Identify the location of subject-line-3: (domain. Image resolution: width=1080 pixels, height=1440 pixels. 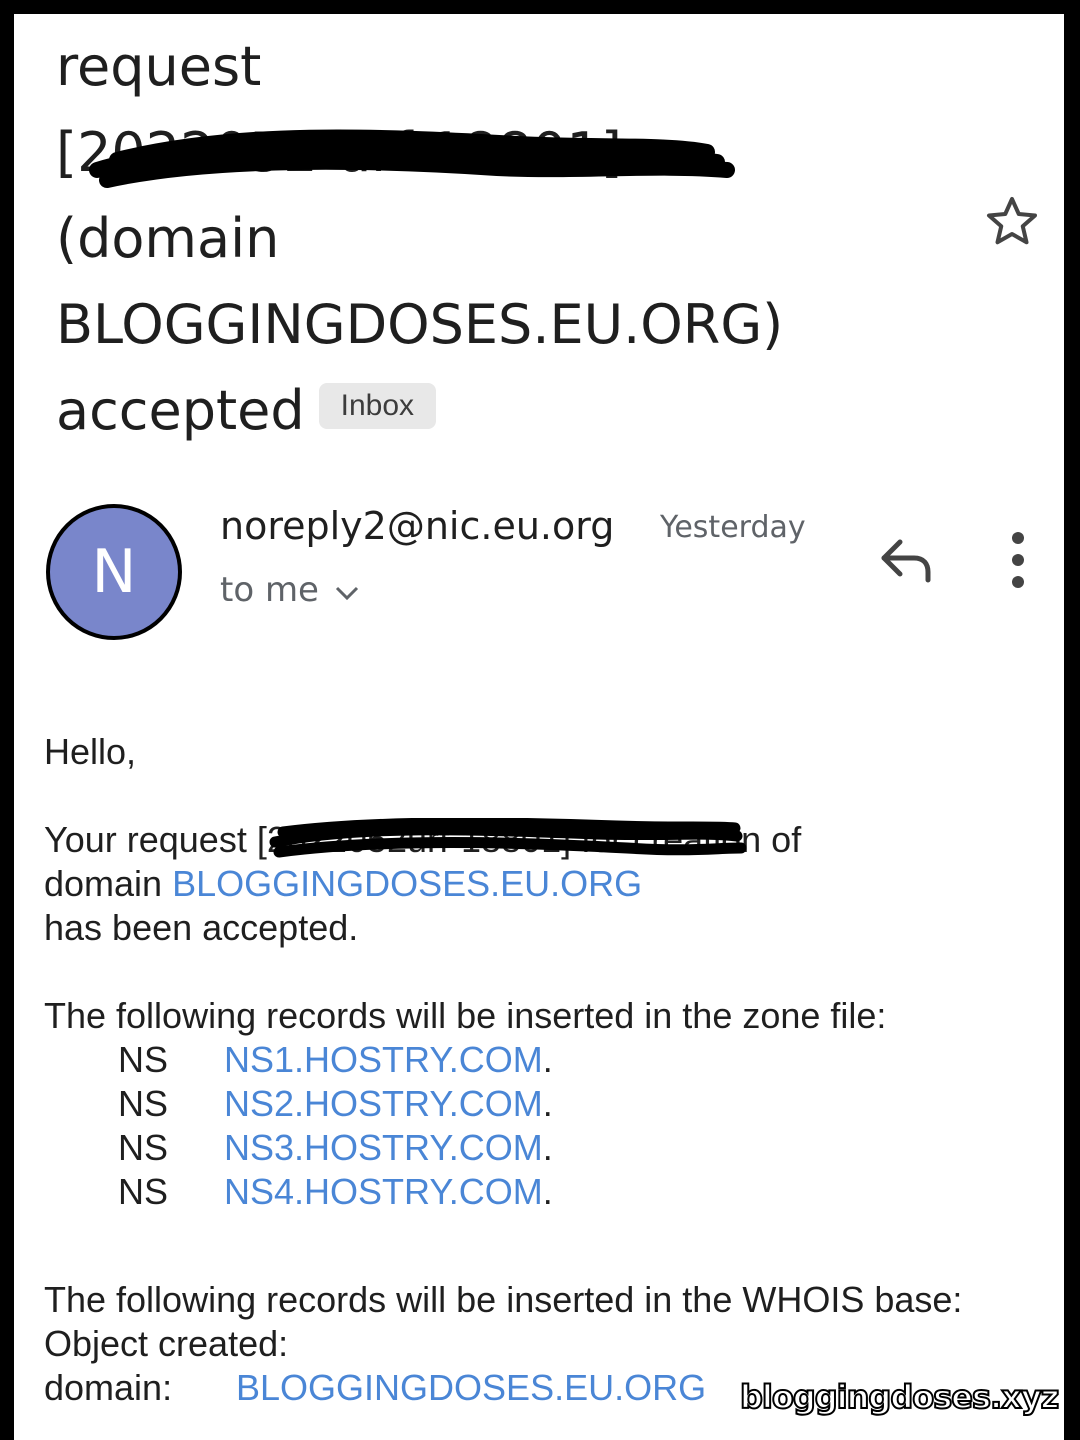
(168, 238).